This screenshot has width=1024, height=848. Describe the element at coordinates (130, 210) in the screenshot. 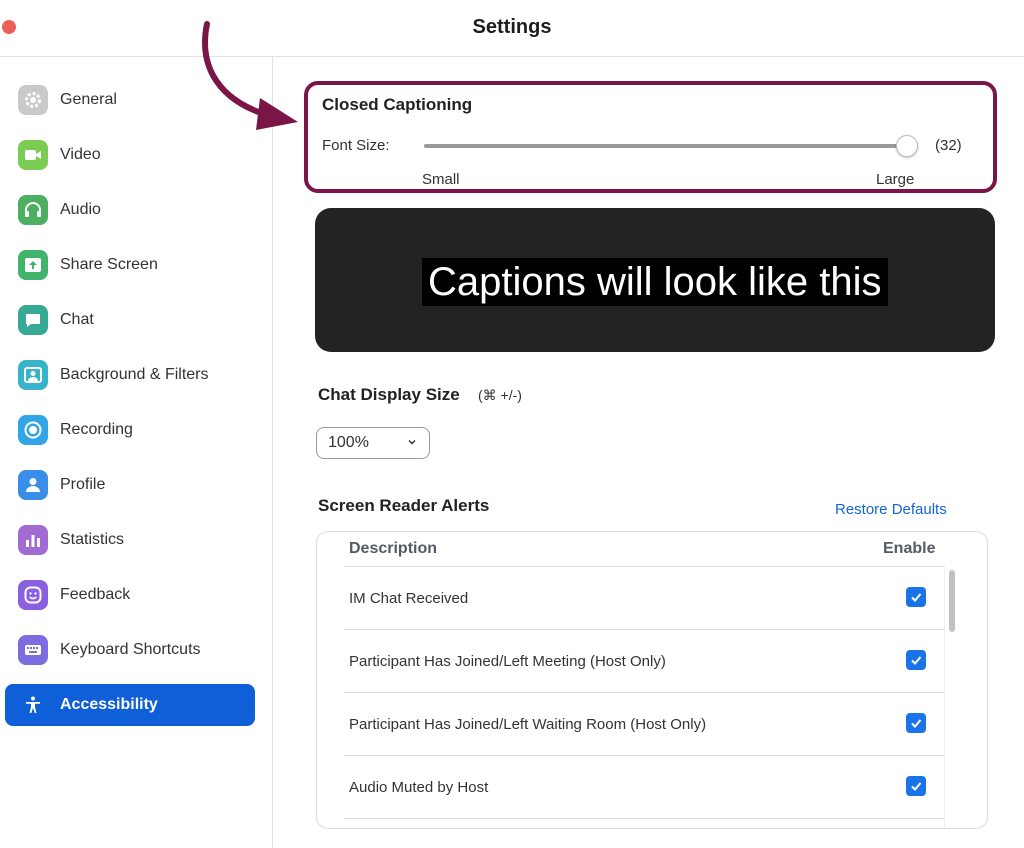

I see `sidebar-item-audio: Audio` at that location.